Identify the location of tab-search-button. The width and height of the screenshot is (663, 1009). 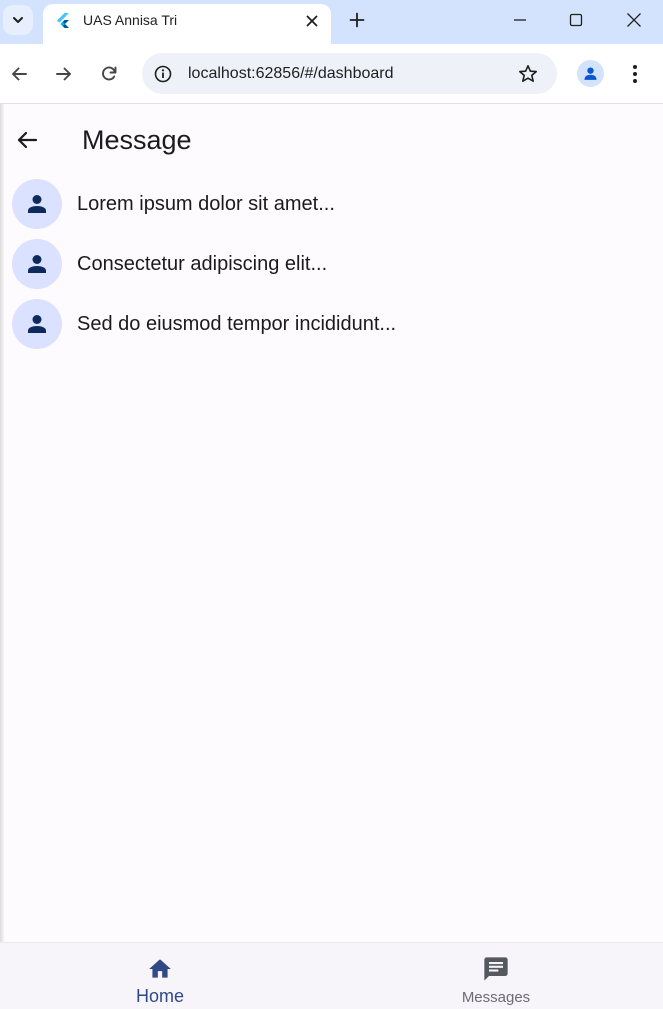
(18, 20).